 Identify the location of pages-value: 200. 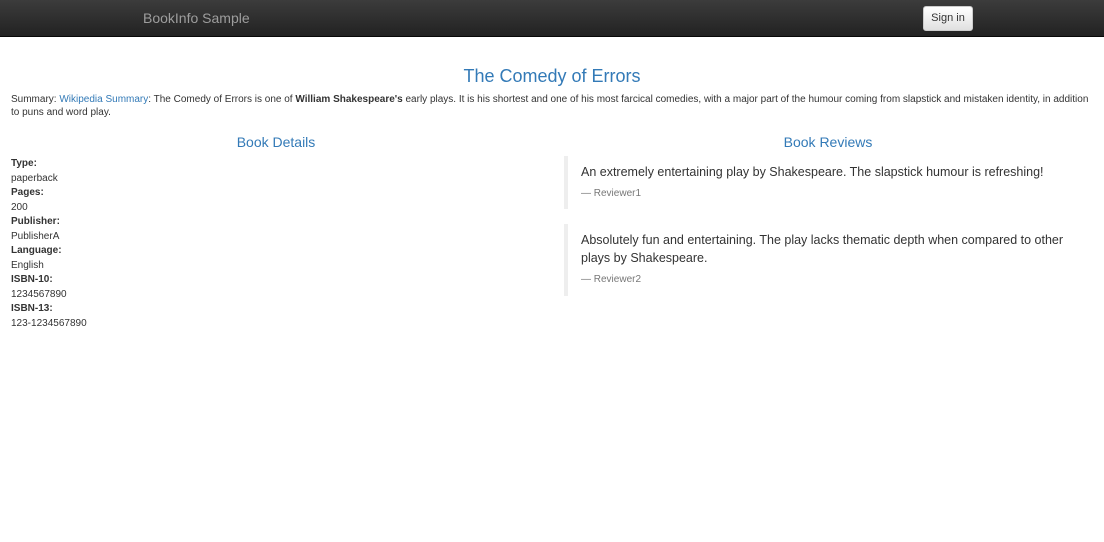
(19, 207).